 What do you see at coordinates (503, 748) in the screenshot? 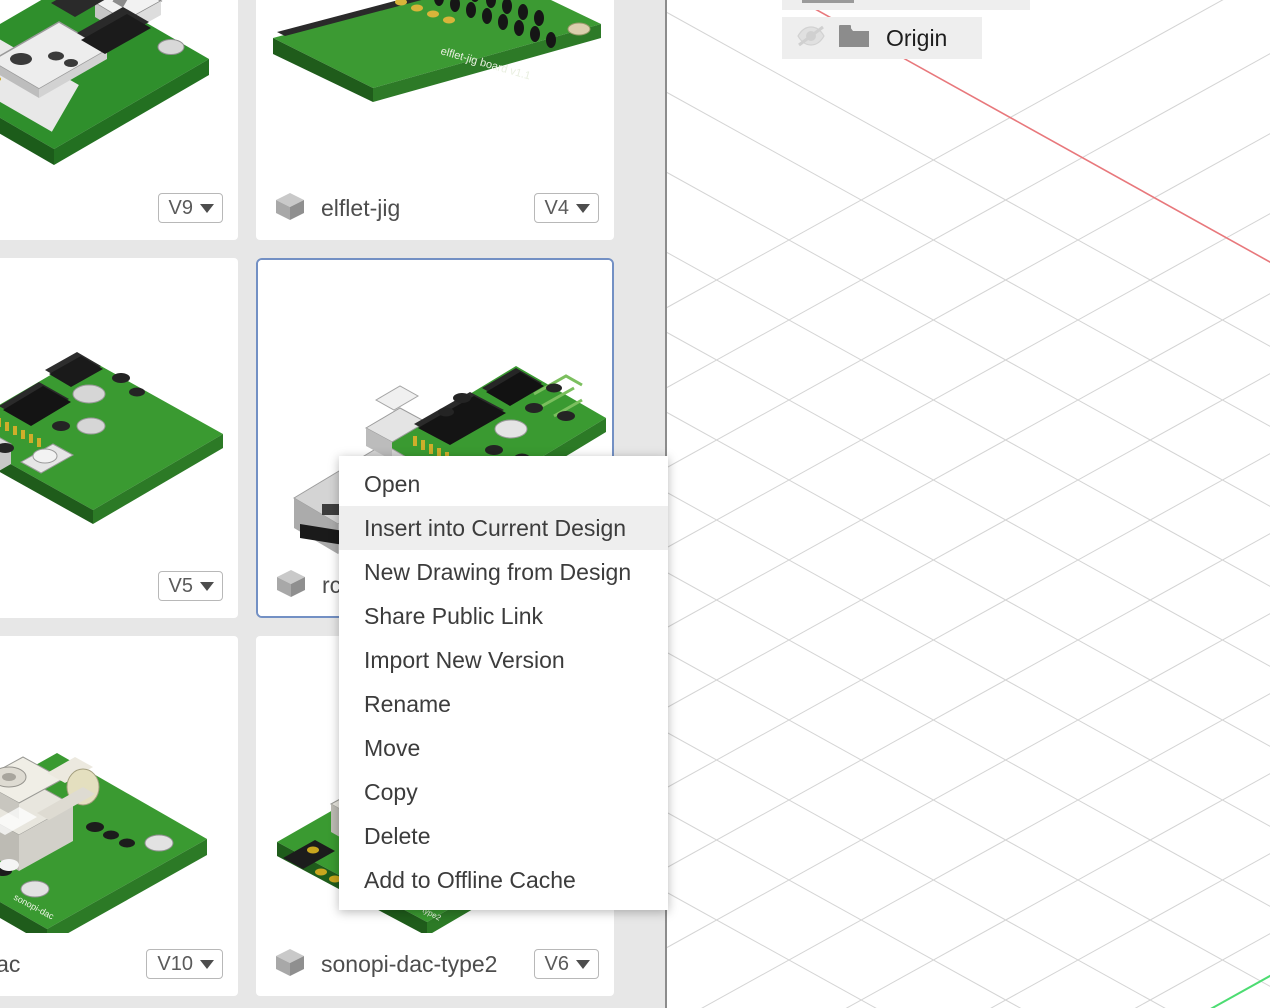
I see `menu-item-move: Move` at bounding box center [503, 748].